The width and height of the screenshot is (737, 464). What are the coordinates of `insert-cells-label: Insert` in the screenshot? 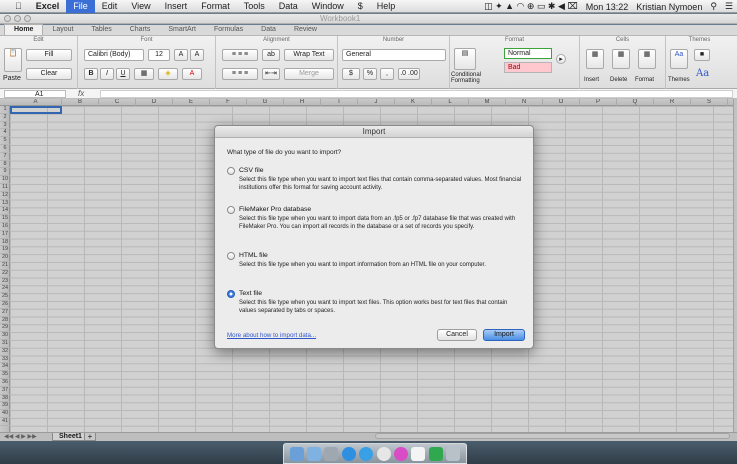 It's located at (591, 80).